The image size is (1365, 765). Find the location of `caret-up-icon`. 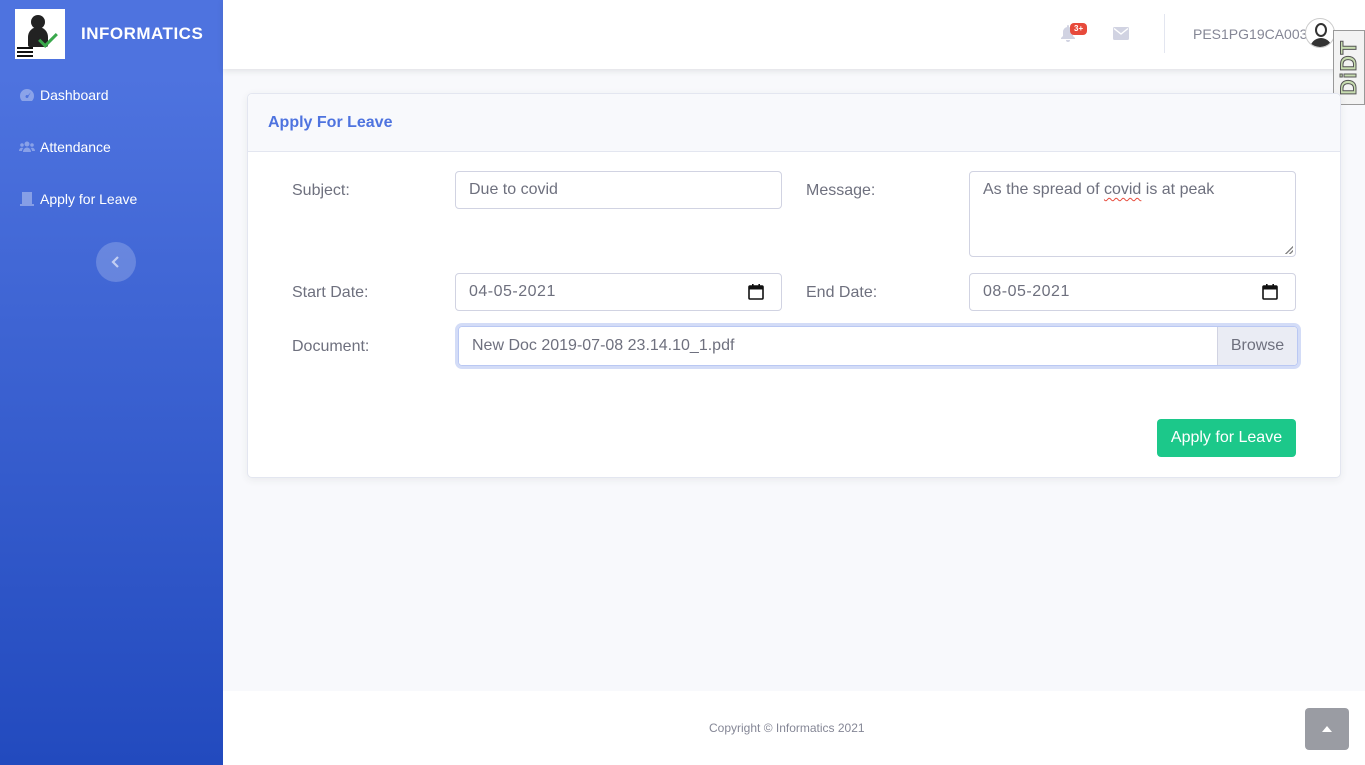

caret-up-icon is located at coordinates (1327, 729).